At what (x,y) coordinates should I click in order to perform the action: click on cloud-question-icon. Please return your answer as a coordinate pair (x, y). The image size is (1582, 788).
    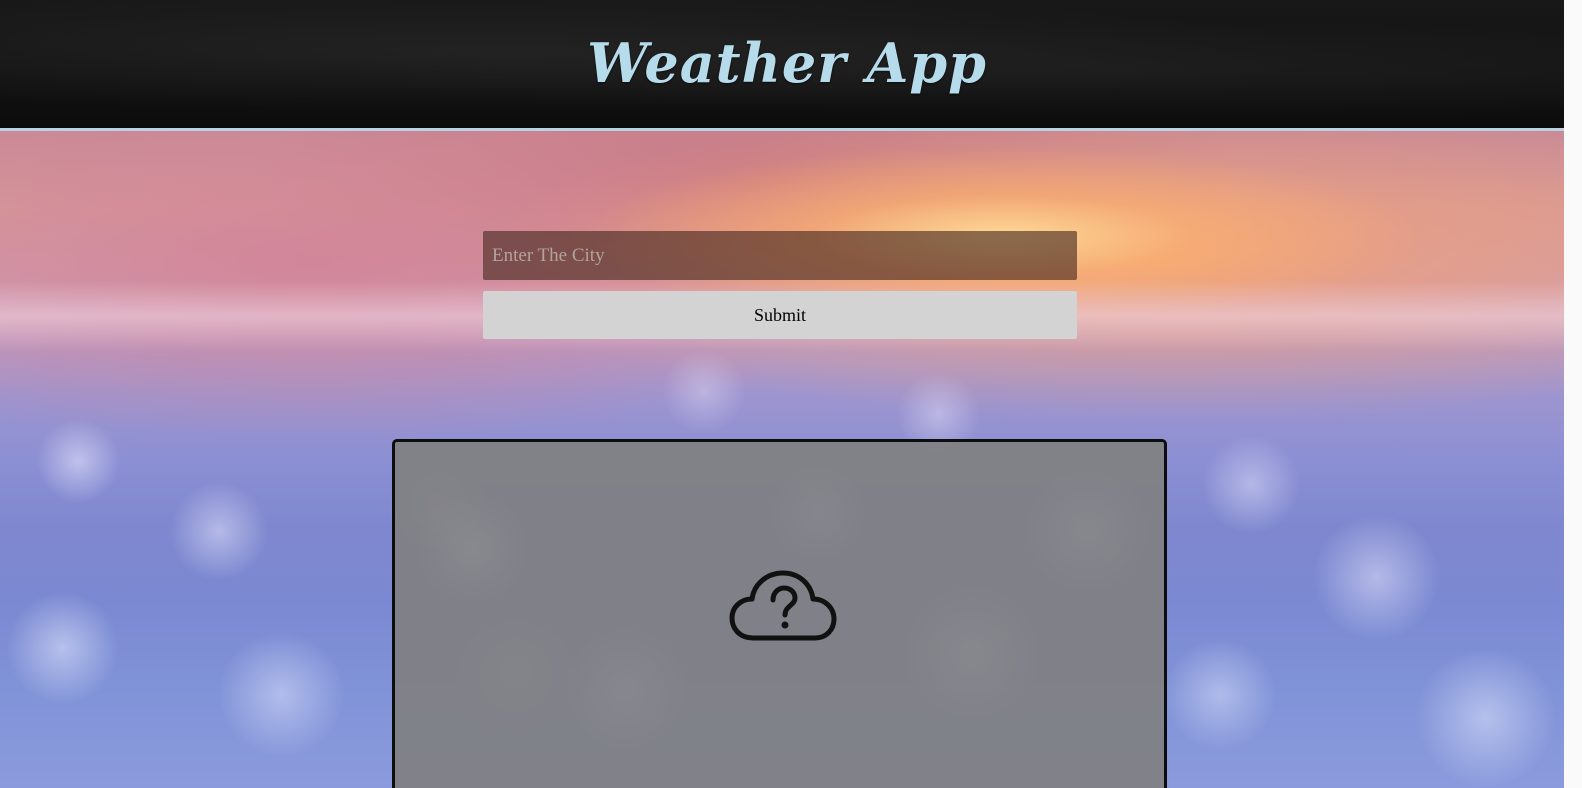
    Looking at the image, I should click on (783, 605).